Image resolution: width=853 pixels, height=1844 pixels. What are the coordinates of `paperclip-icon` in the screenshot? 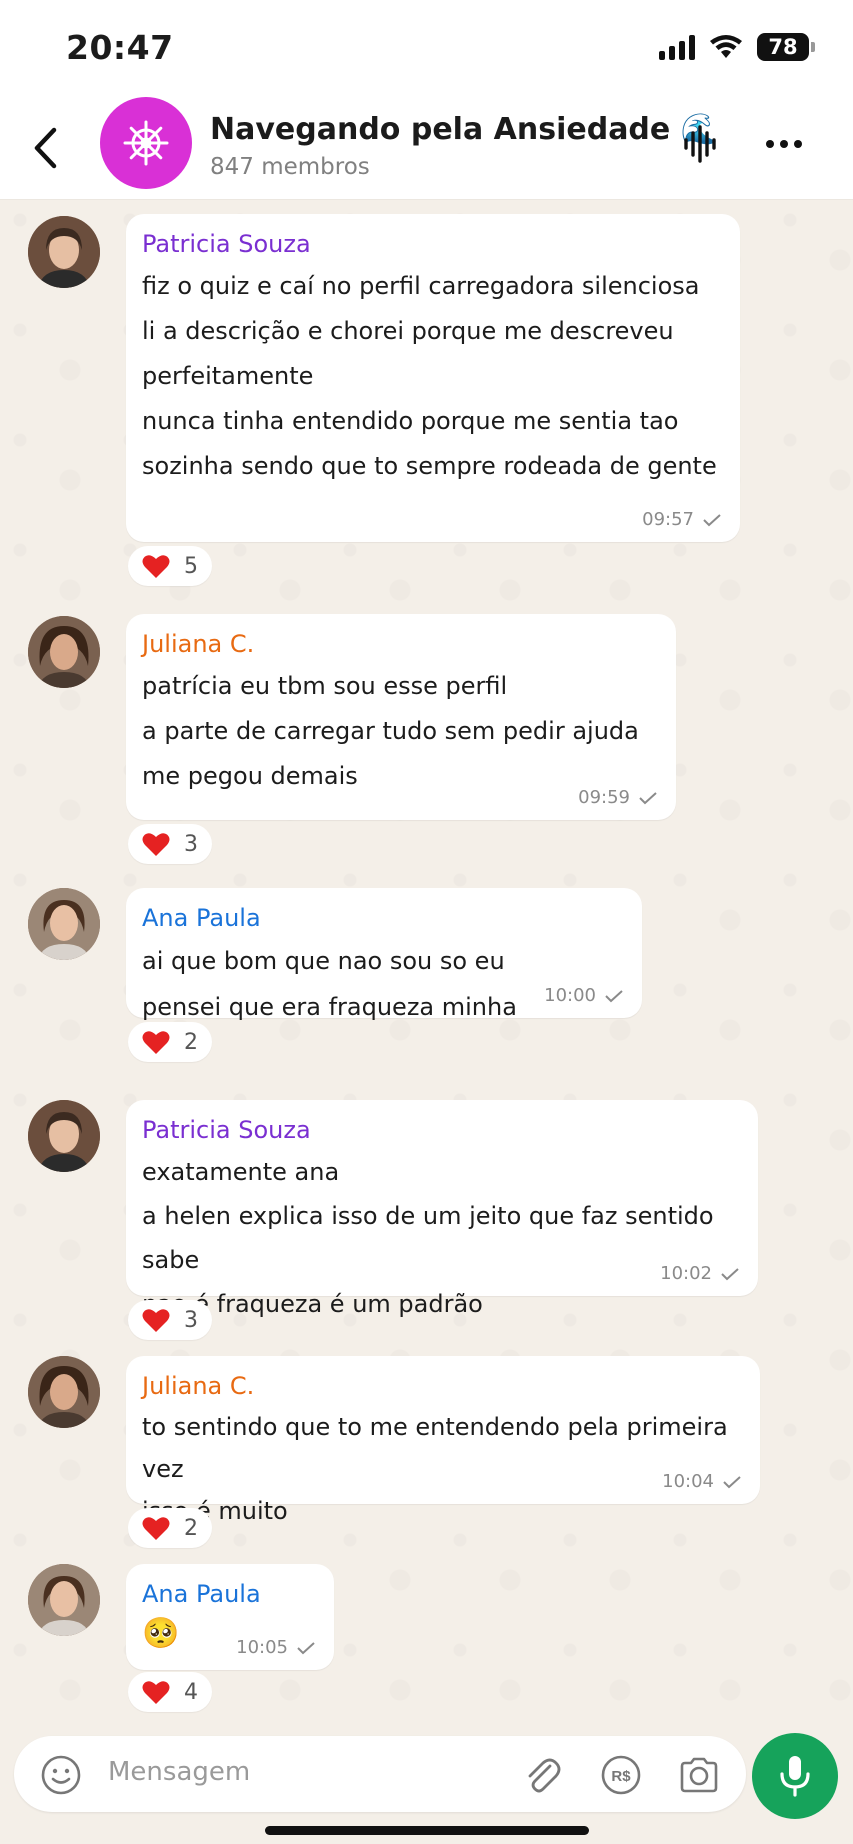 It's located at (542, 1775).